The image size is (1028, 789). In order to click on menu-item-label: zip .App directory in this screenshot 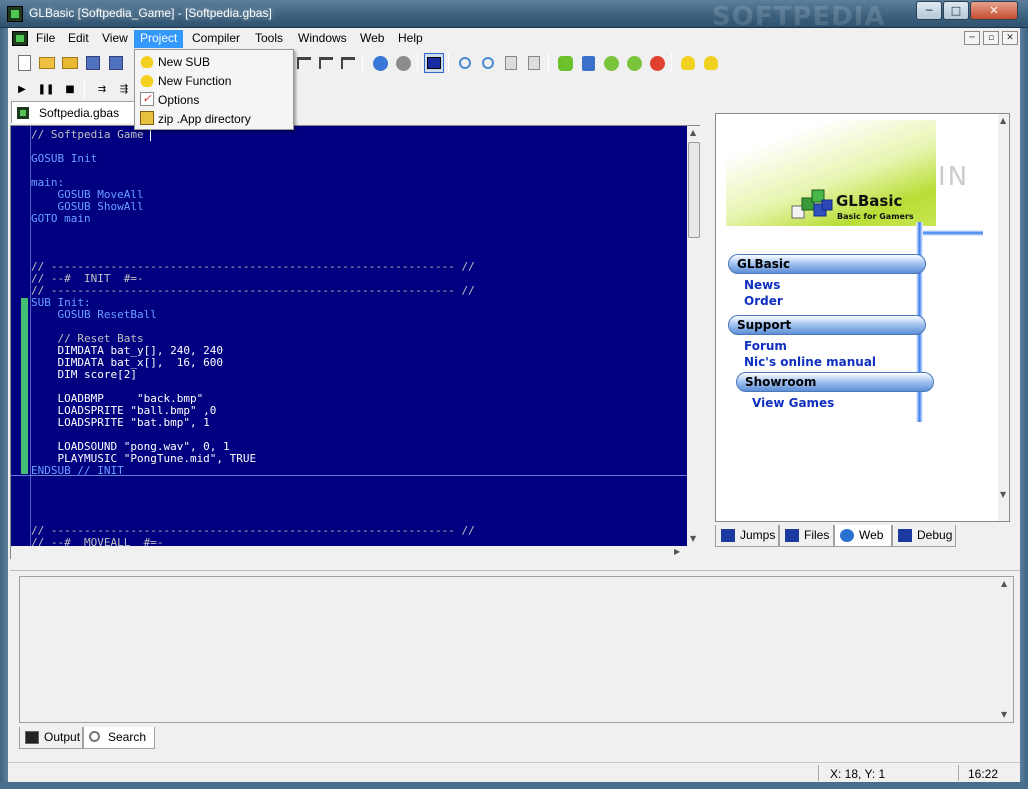, I will do `click(204, 119)`.